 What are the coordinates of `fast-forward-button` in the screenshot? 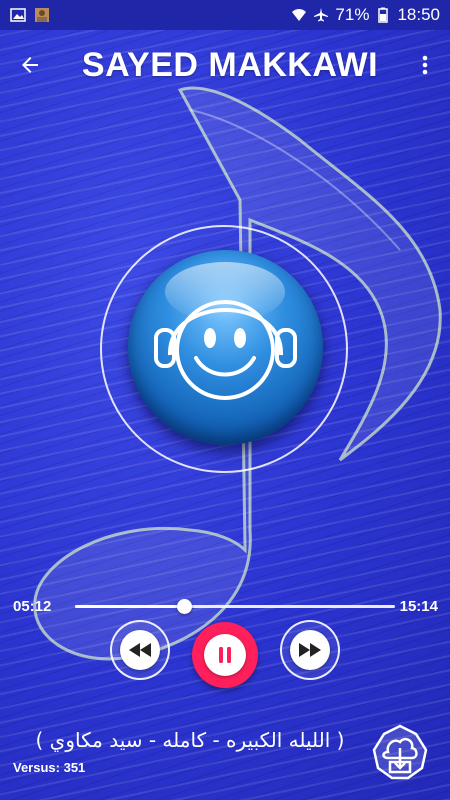 It's located at (310, 650).